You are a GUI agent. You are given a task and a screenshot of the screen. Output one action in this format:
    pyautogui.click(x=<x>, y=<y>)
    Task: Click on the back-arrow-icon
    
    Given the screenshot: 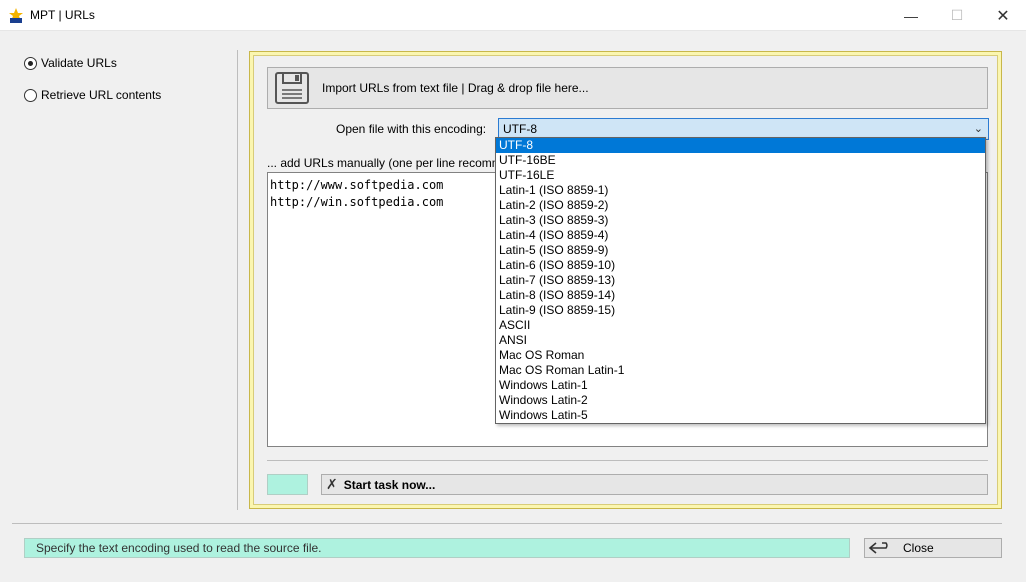 What is the action you would take?
    pyautogui.click(x=878, y=548)
    